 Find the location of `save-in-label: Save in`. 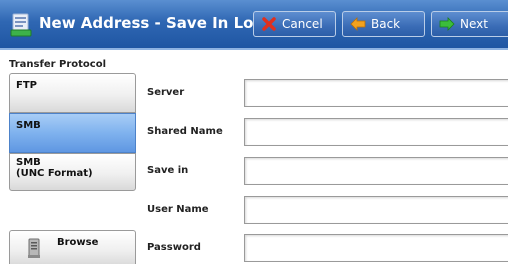

save-in-label: Save in is located at coordinates (168, 170).